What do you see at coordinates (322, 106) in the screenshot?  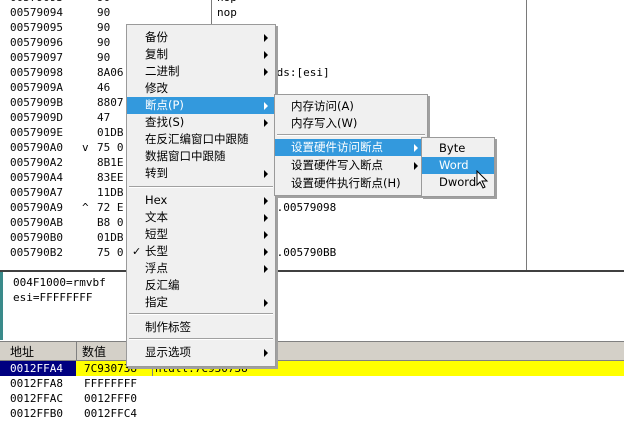 I see `menu-item-label: 内存访问(A)` at bounding box center [322, 106].